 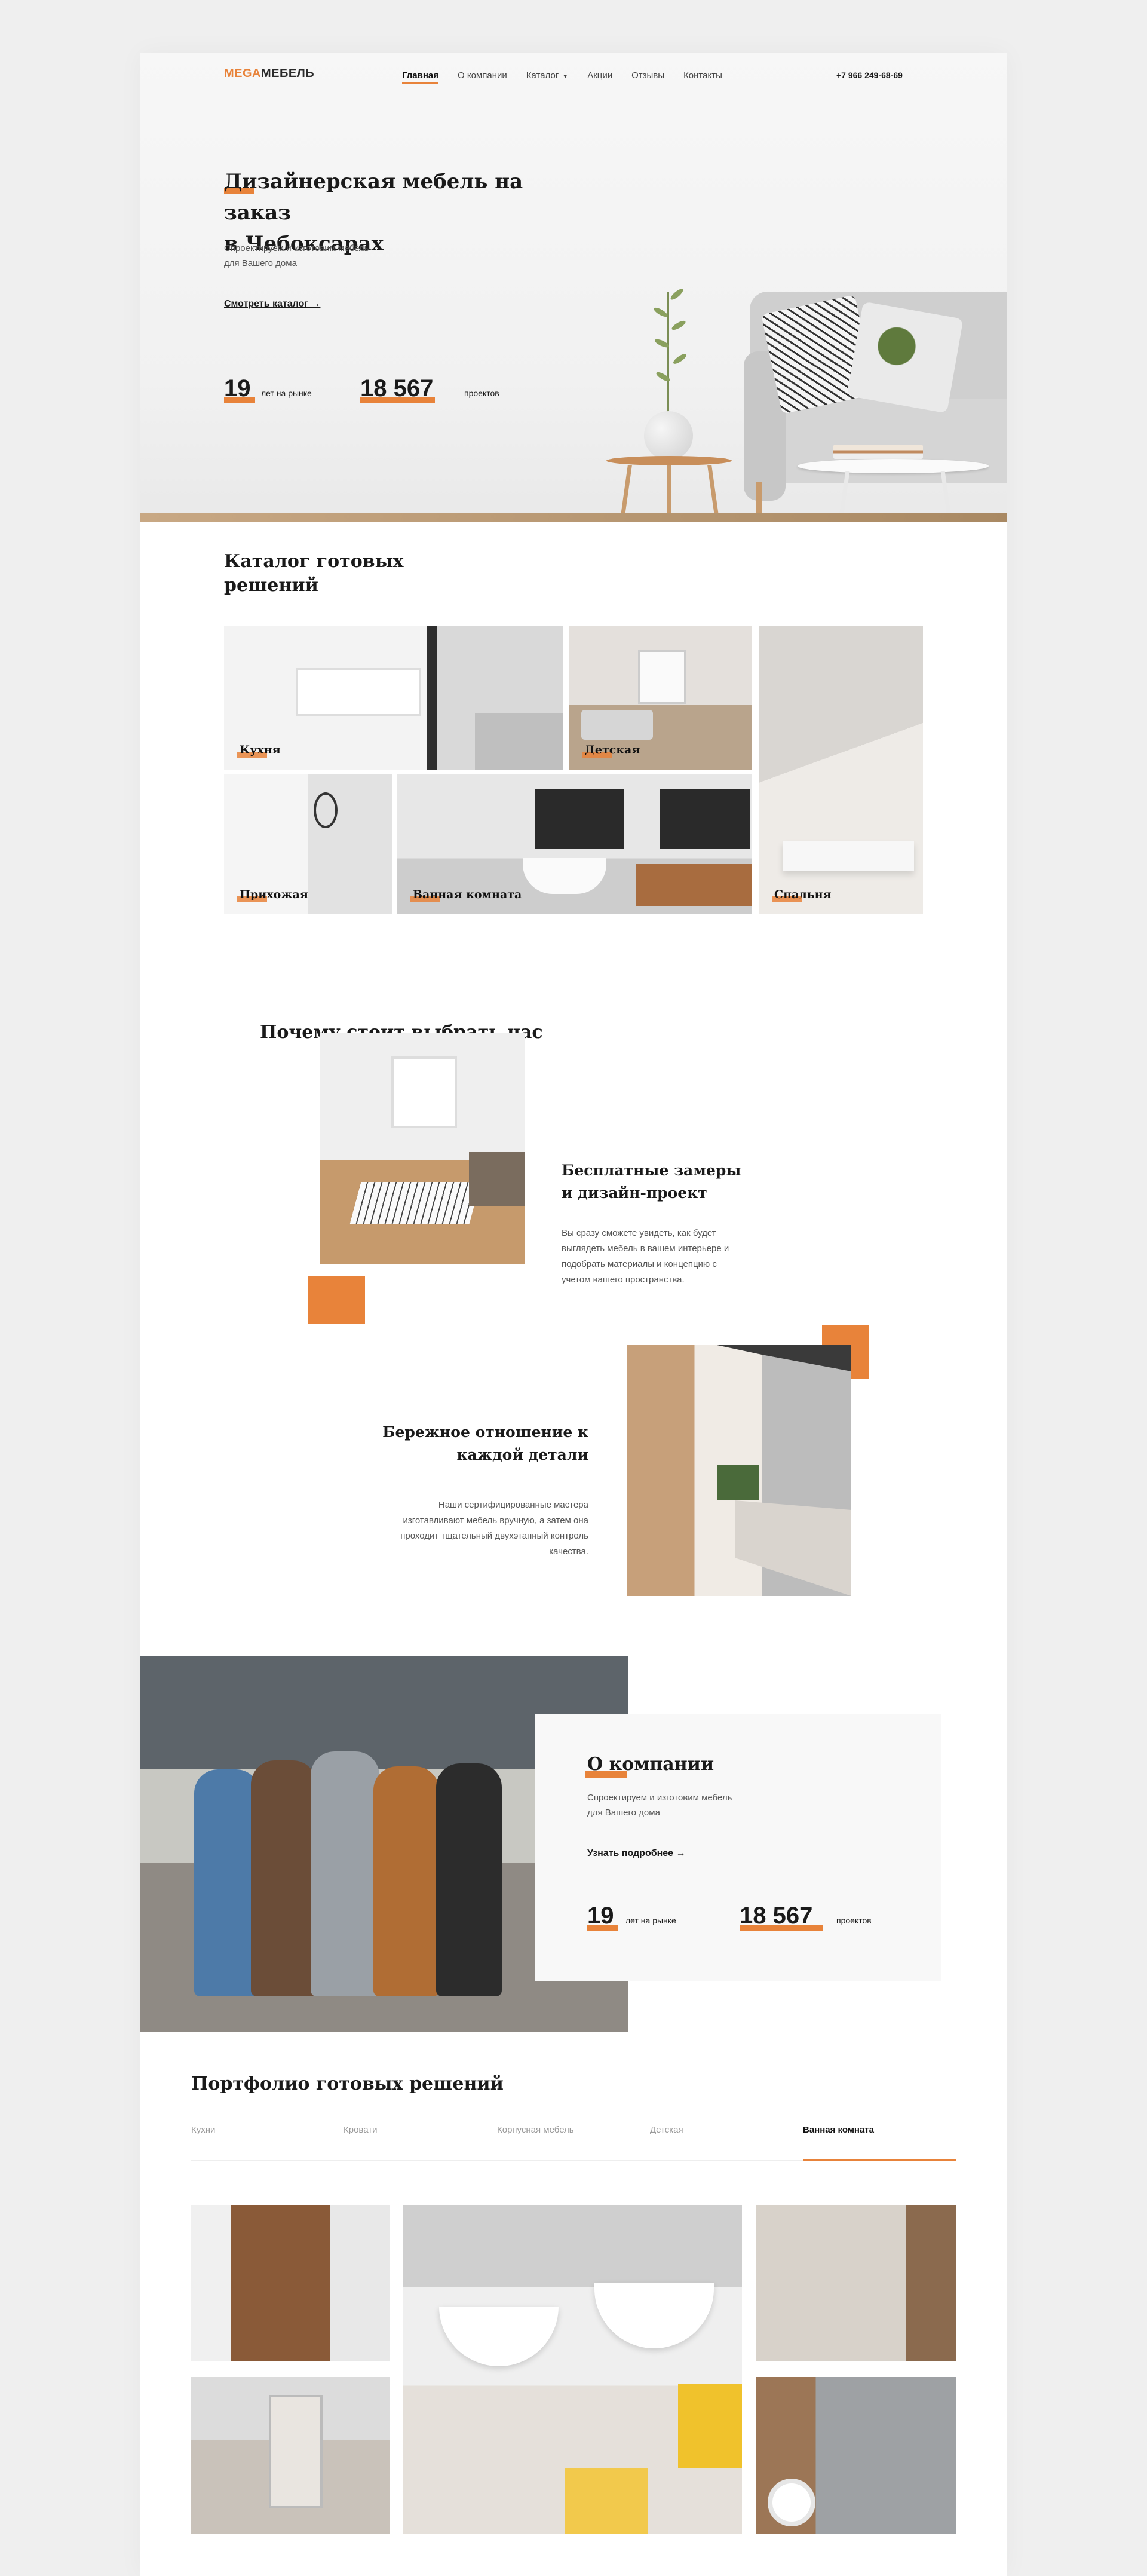 I want to click on rug, so click(x=415, y=1203).